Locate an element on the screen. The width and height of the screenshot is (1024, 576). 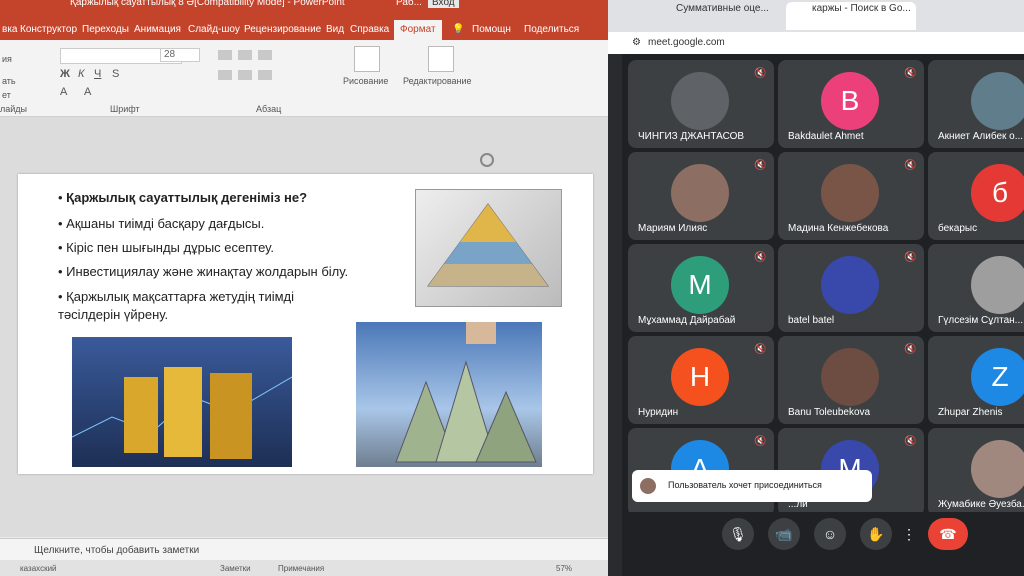
address-bar: ⚙ meet.google.com is located at coordinates (816, 43).